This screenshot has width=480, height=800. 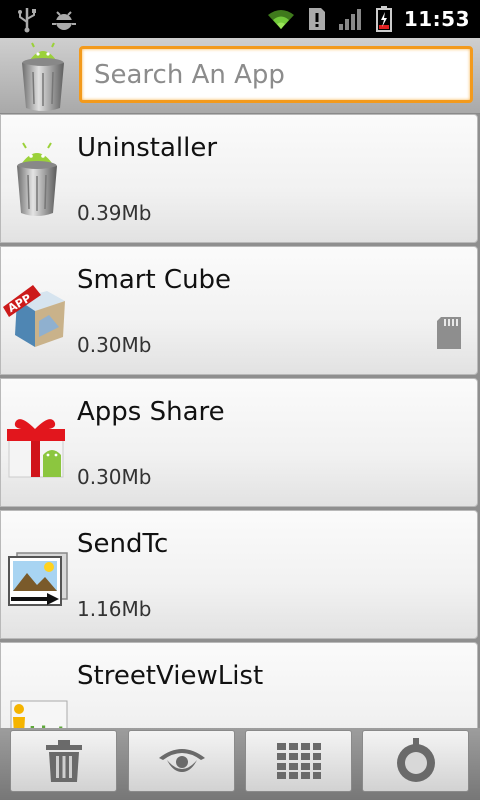 What do you see at coordinates (240, 19) in the screenshot?
I see `status-bar: 11:53` at bounding box center [240, 19].